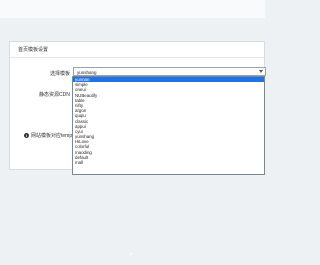  What do you see at coordinates (60, 74) in the screenshot?
I see `template-label: 选择模板` at bounding box center [60, 74].